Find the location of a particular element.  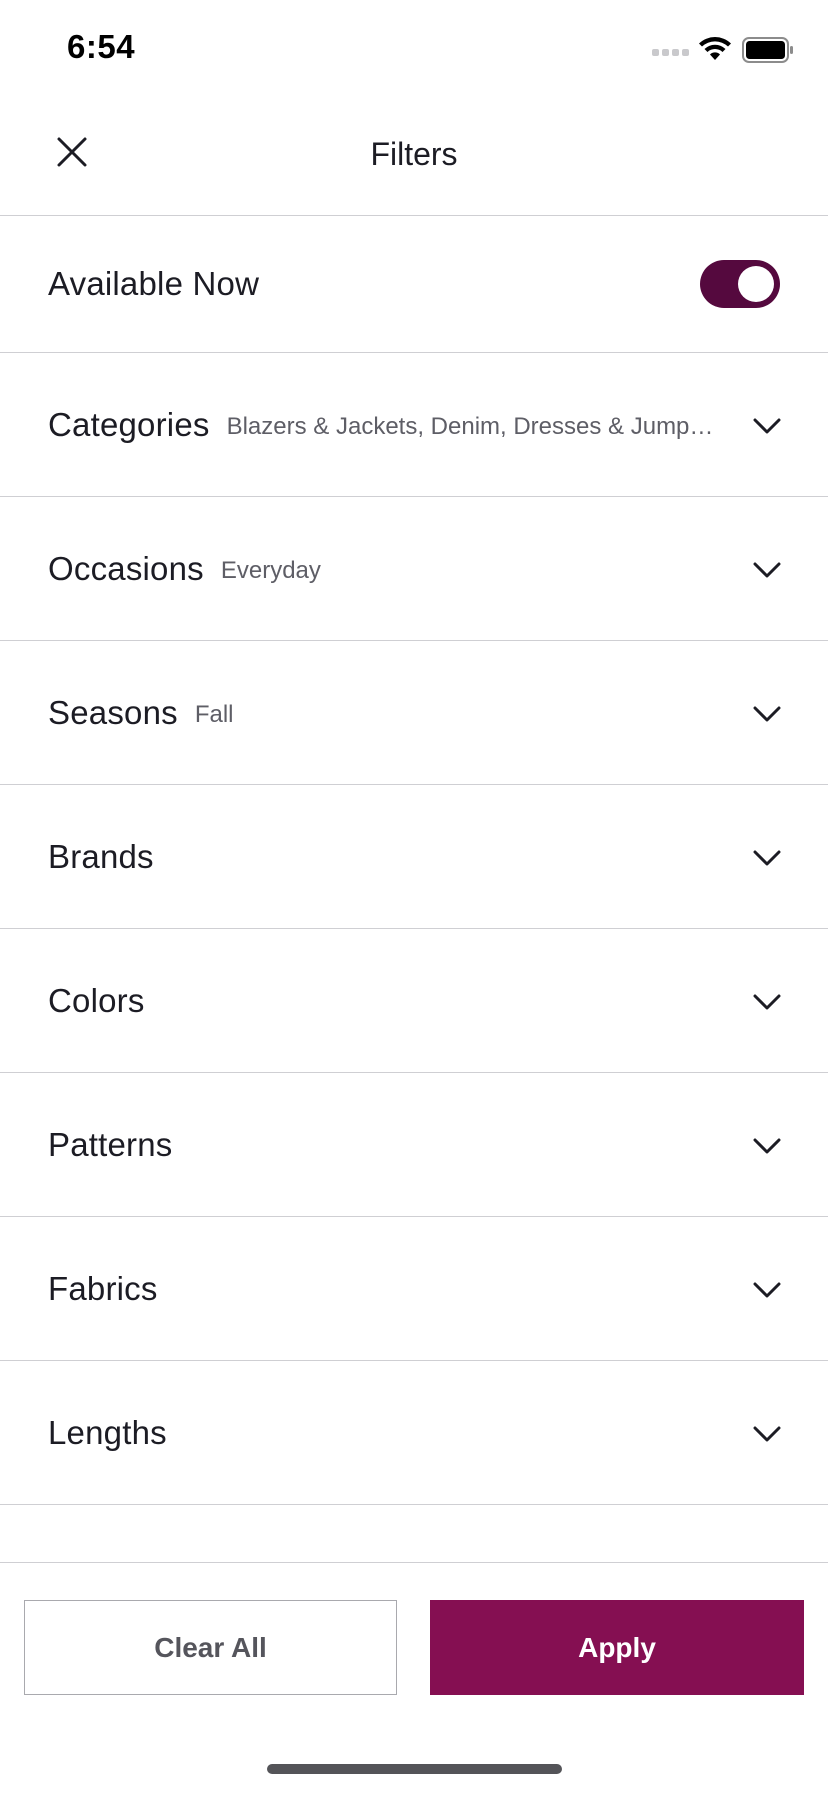

filter-selected-values: Everyday is located at coordinates (270, 570).